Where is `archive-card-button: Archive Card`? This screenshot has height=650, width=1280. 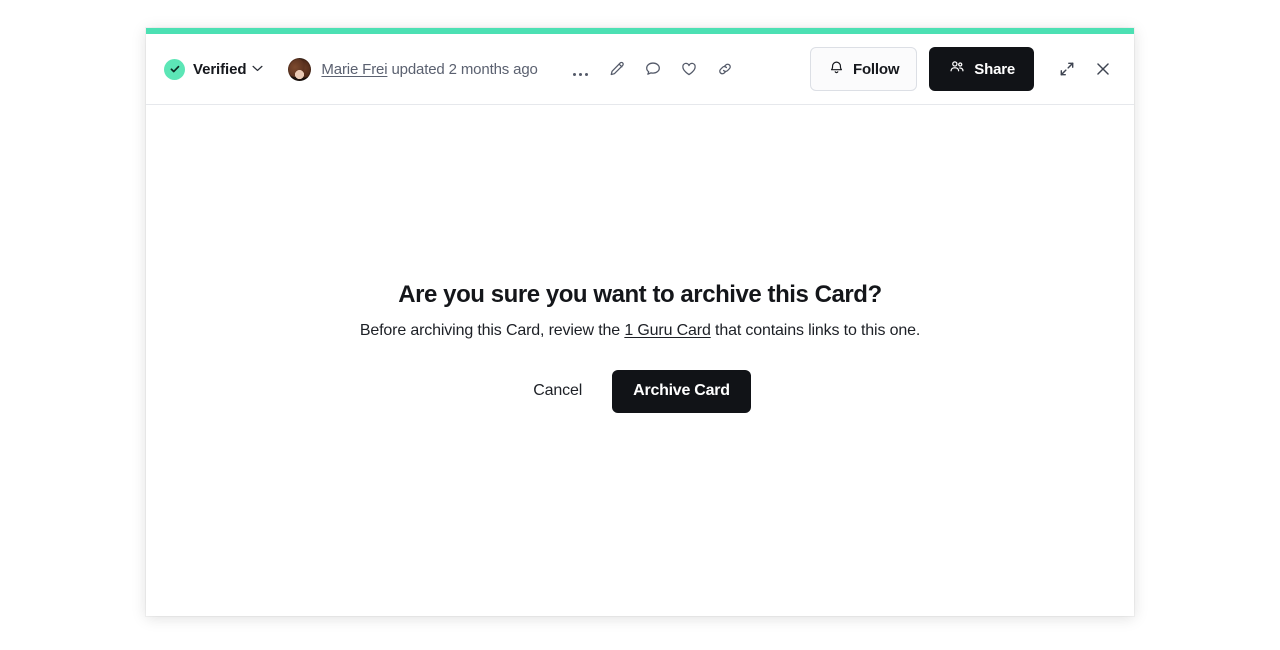
archive-card-button: Archive Card is located at coordinates (681, 391).